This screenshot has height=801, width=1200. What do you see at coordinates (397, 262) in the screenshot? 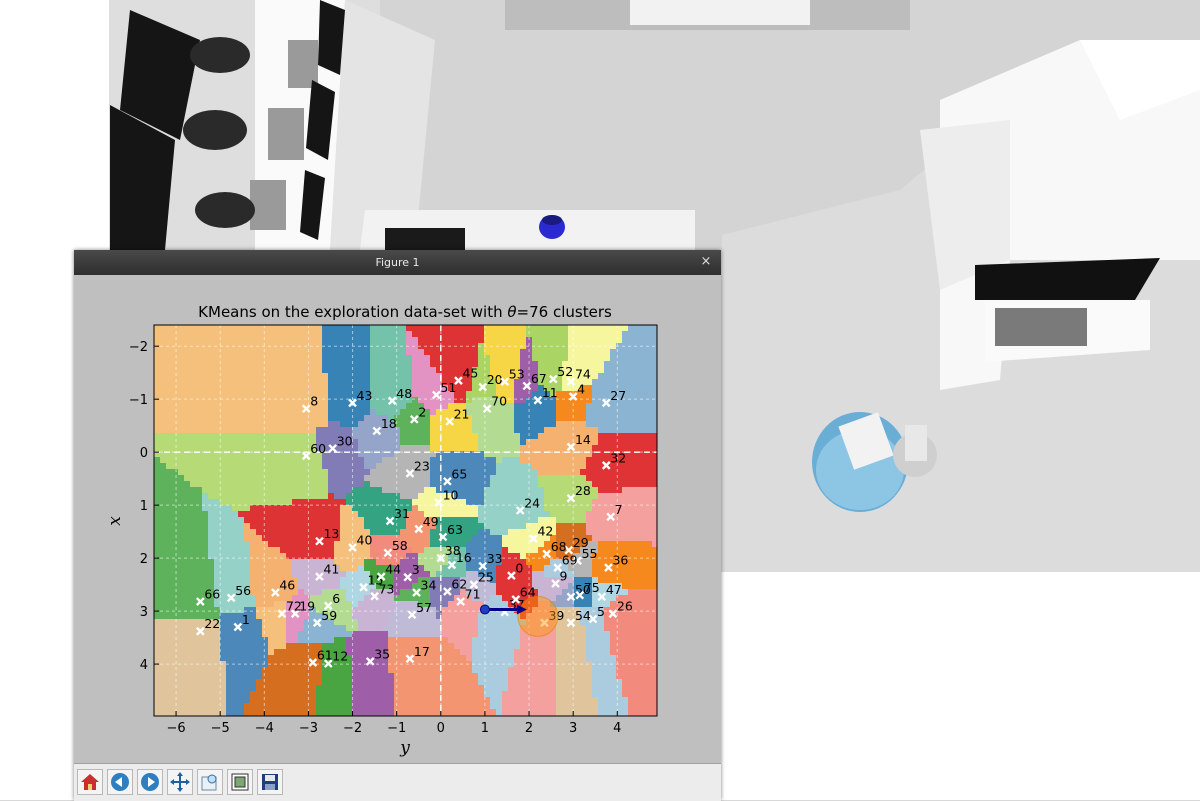
I see `window-titlebar: Figure 1 ×` at bounding box center [397, 262].